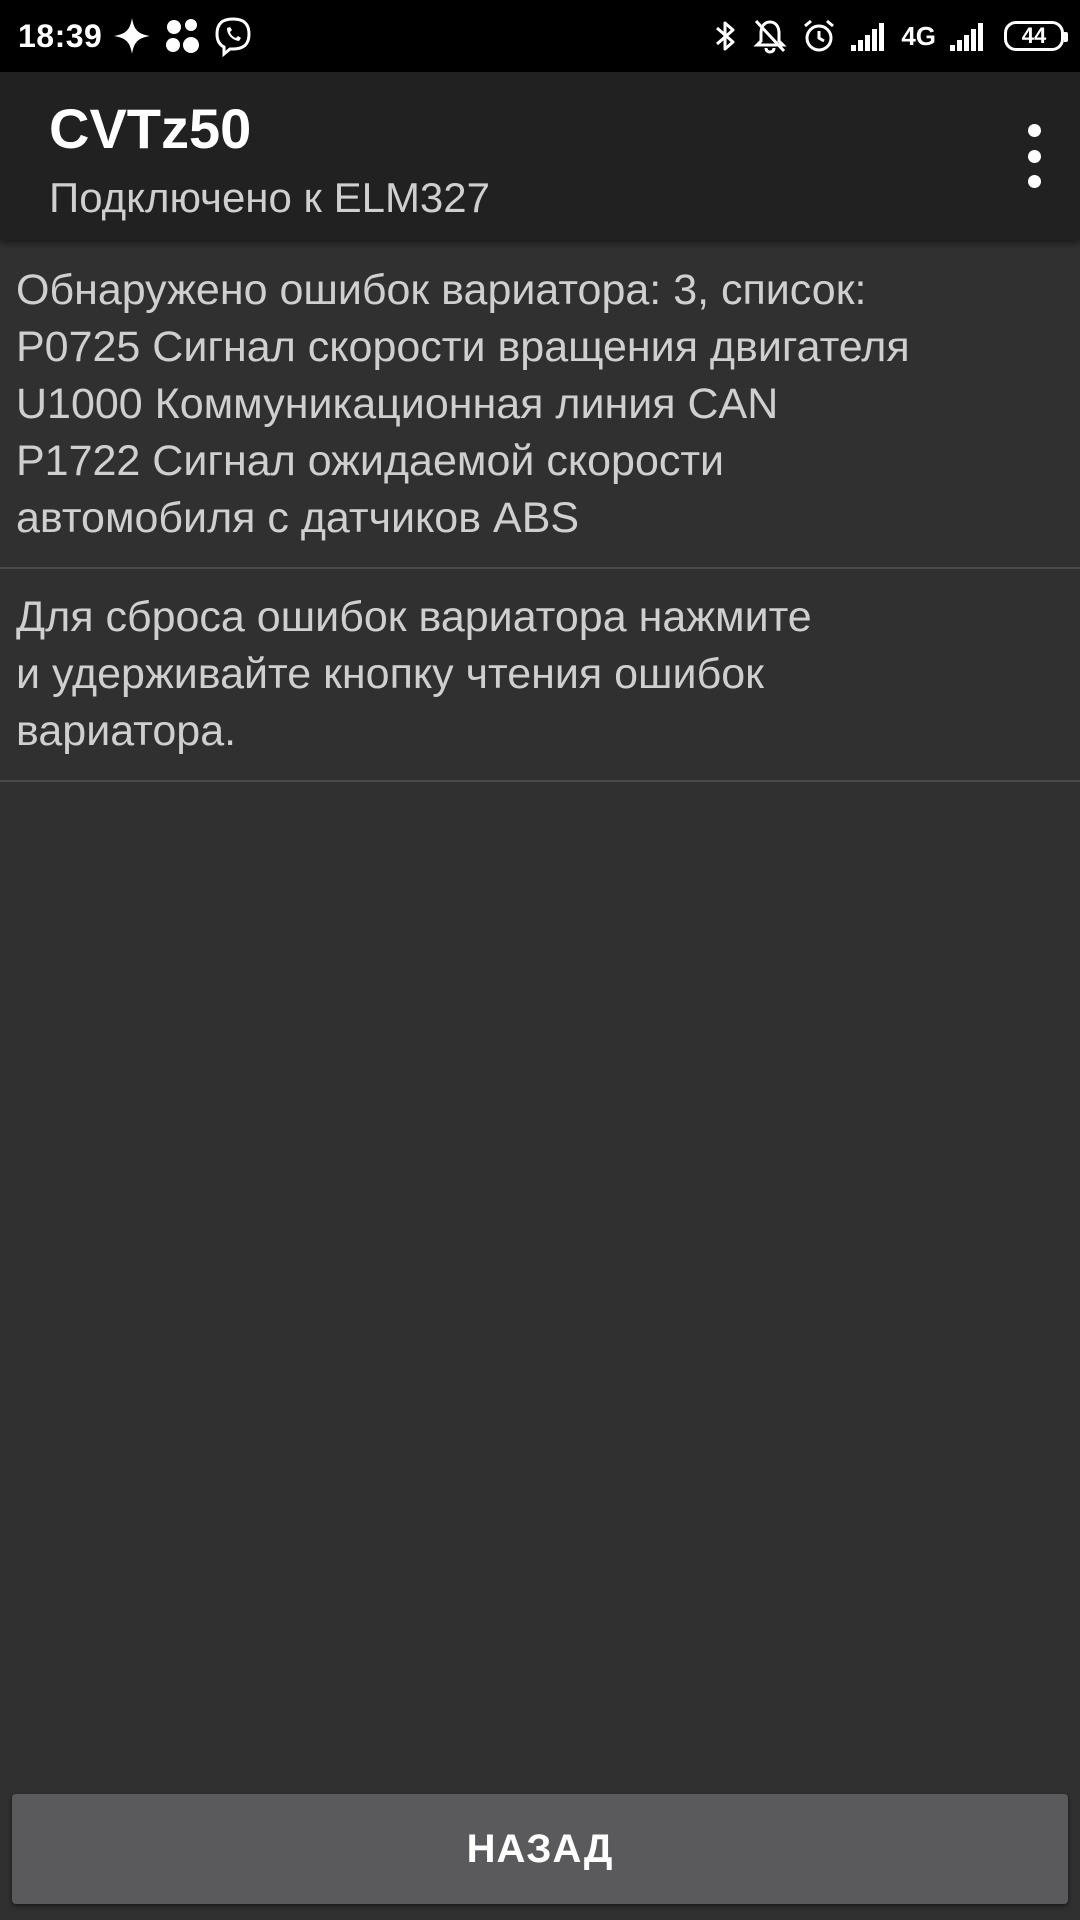 The image size is (1080, 1920). What do you see at coordinates (60, 36) in the screenshot?
I see `status-time: 18:39` at bounding box center [60, 36].